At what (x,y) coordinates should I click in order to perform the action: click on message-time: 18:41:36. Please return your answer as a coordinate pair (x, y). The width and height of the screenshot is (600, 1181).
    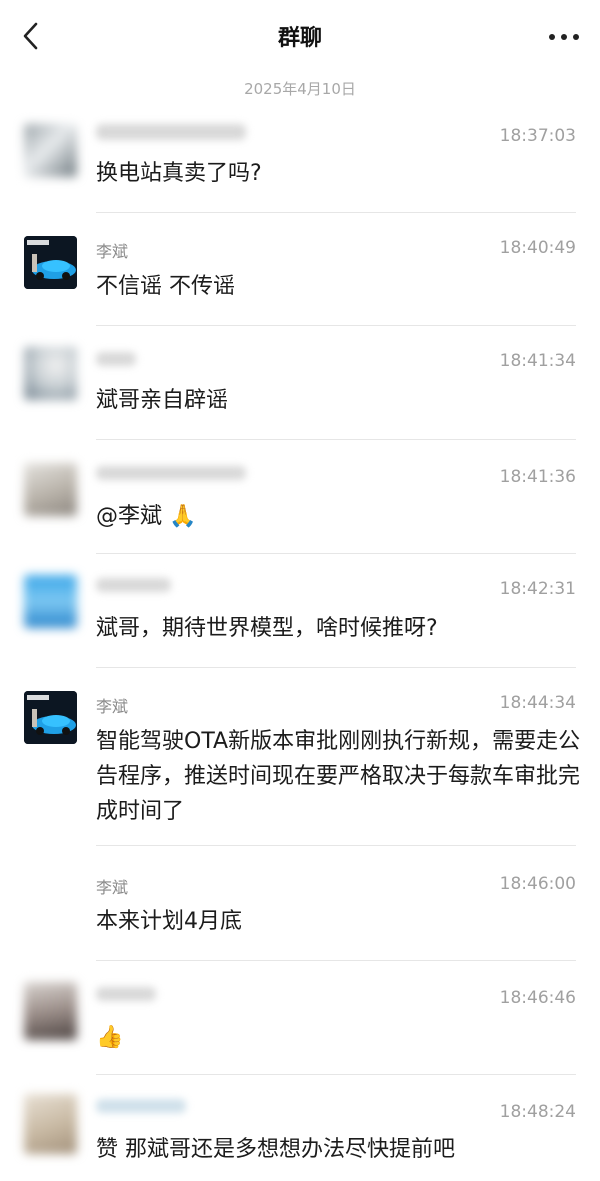
    Looking at the image, I should click on (537, 477).